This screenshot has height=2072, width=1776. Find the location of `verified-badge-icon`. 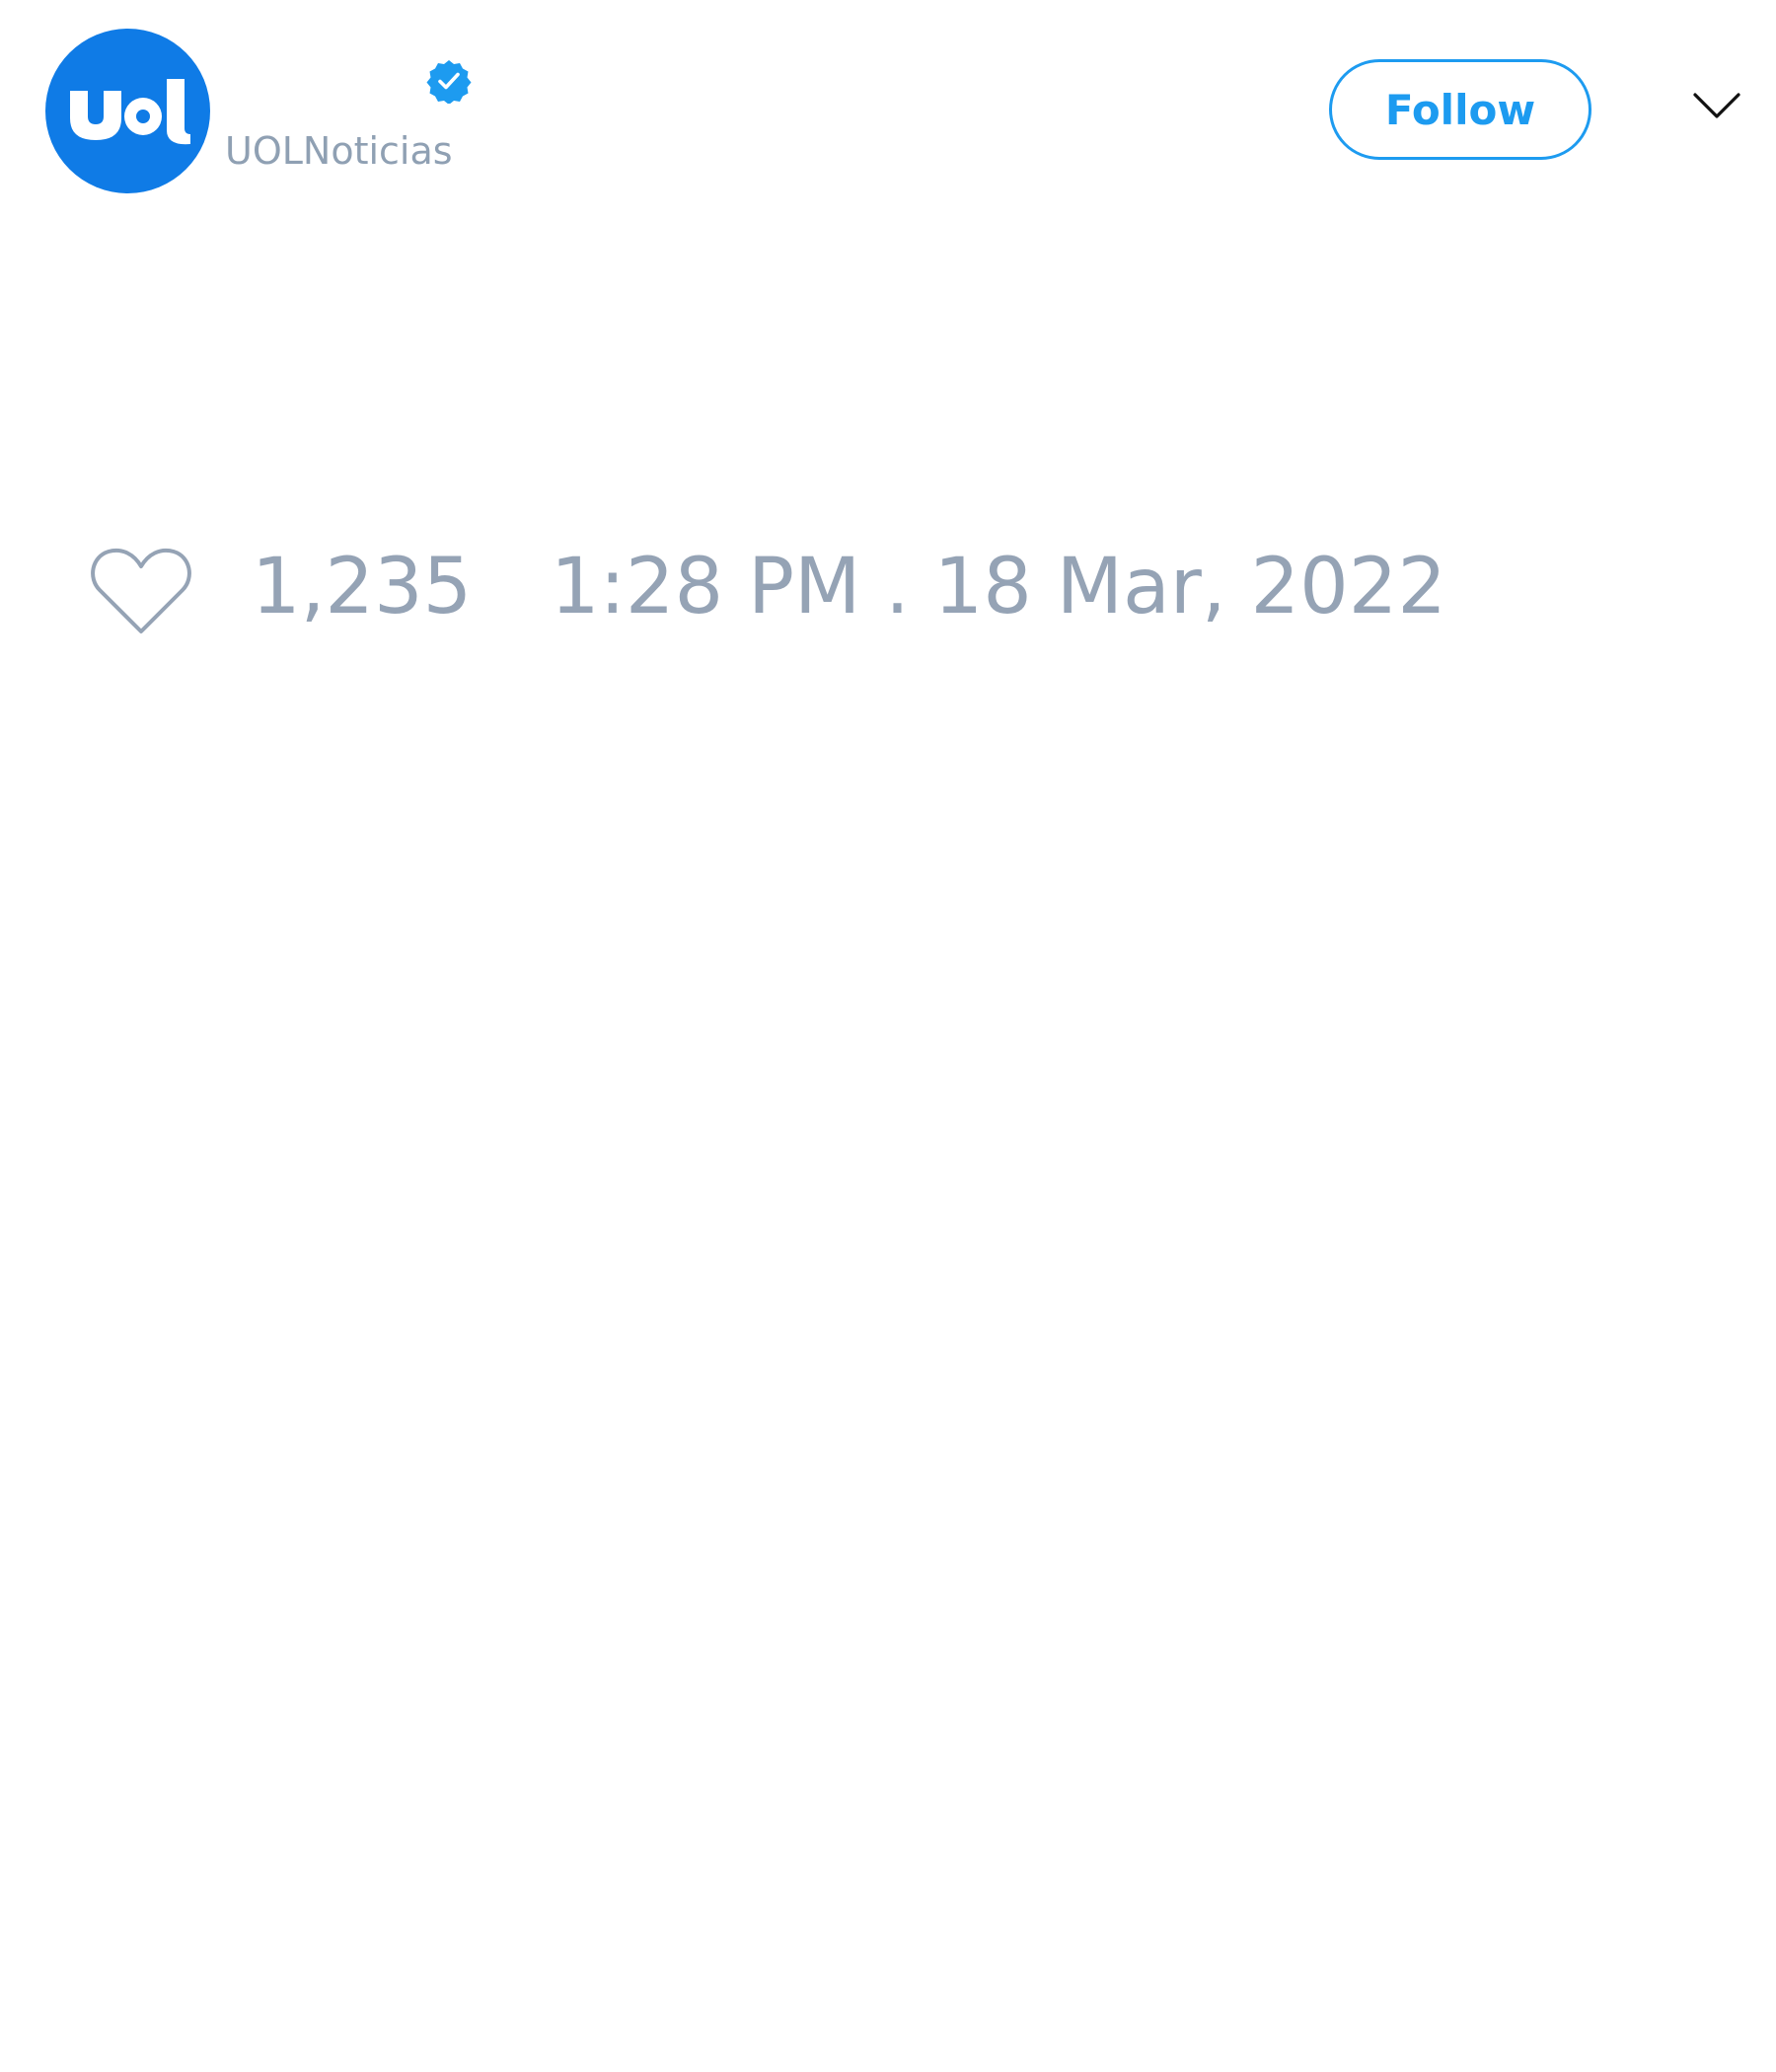

verified-badge-icon is located at coordinates (449, 82).